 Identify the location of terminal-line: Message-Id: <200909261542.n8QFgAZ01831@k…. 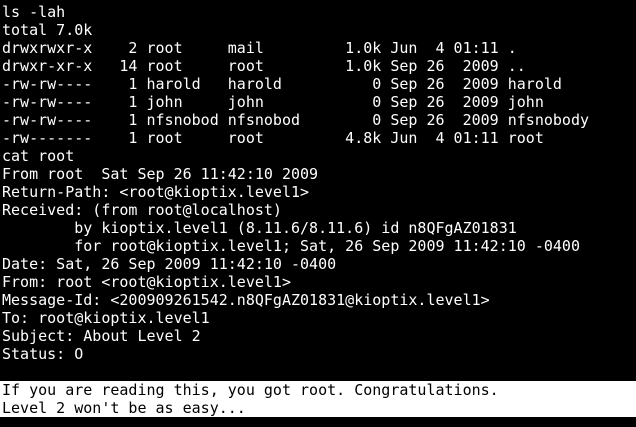
(246, 300).